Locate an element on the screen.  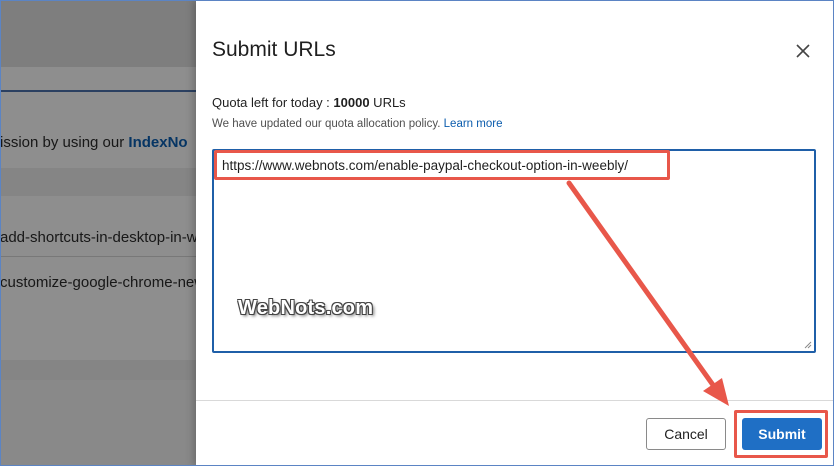
quota-info: Quota left for today : 10000 URLs is located at coordinates (309, 102).